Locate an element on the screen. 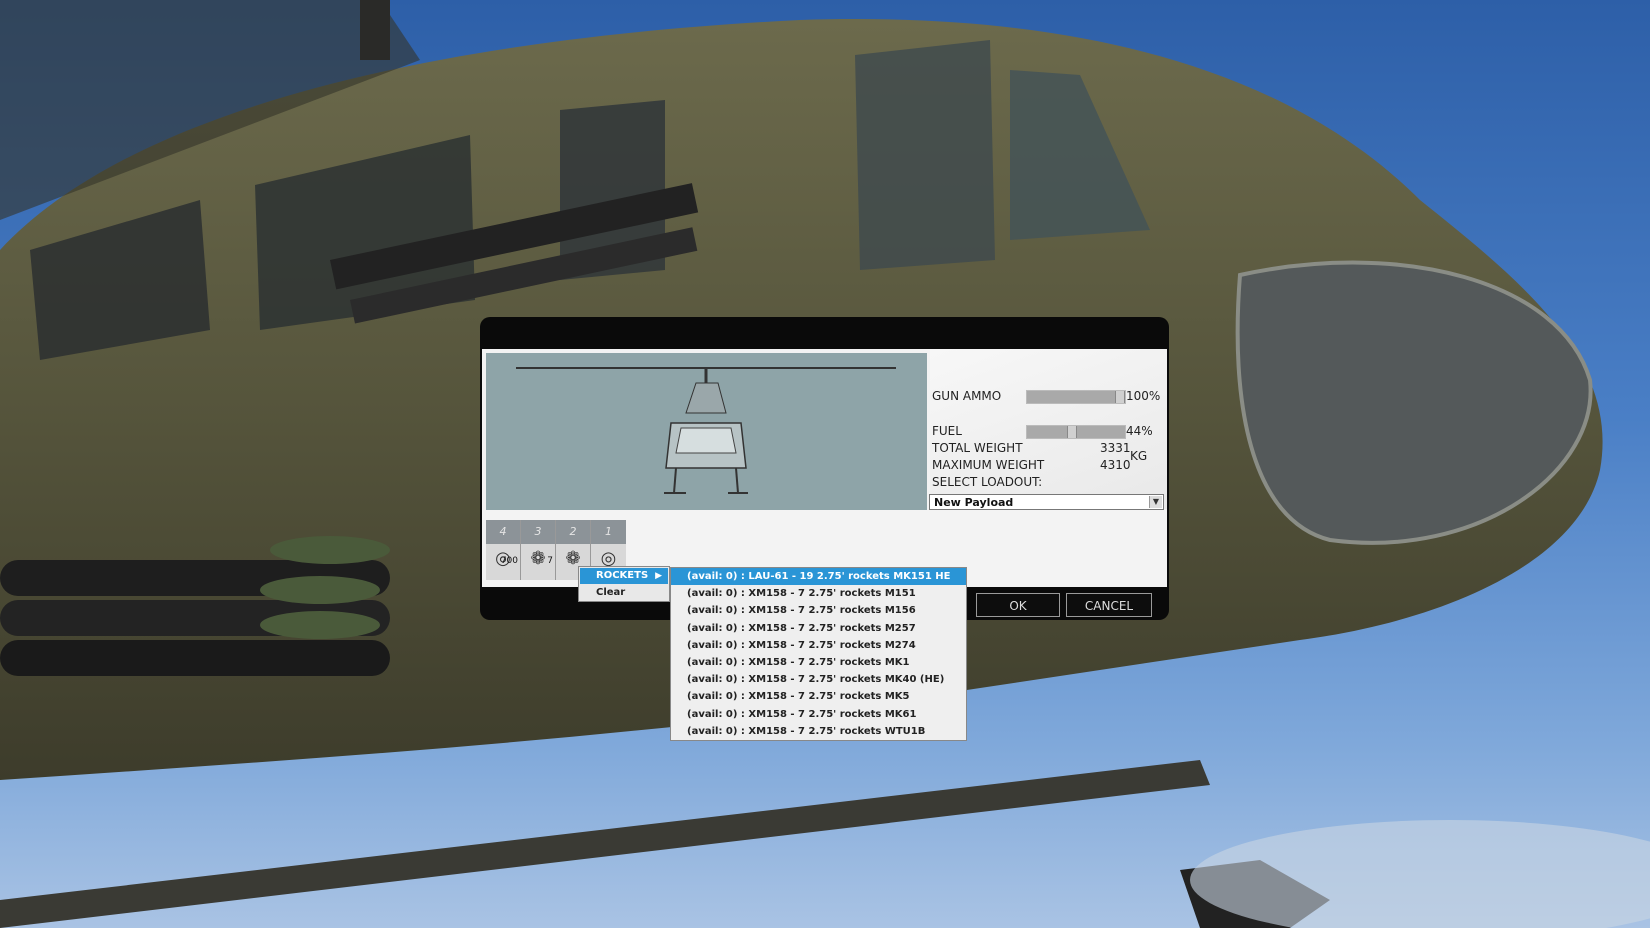 This screenshot has height=928, width=1650. menu-item-label: Clear is located at coordinates (611, 592).